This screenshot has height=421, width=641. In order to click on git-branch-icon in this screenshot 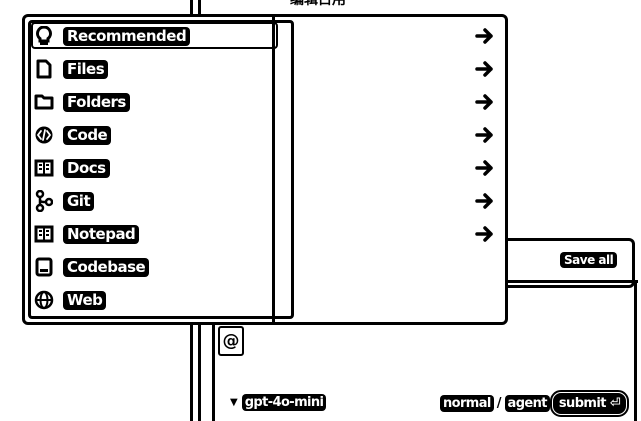, I will do `click(44, 201)`.